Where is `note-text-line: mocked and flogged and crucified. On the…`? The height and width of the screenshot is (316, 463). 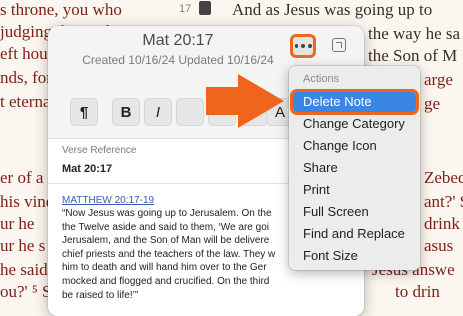
note-text-line: mocked and flogged and crucified. On the… is located at coordinates (166, 281).